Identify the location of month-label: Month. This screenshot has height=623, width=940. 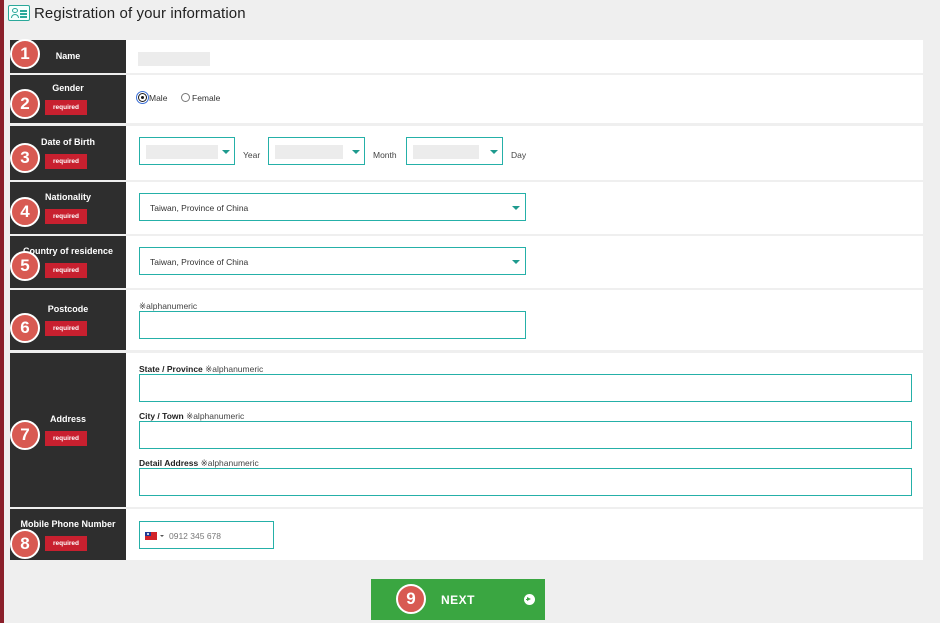
(385, 155).